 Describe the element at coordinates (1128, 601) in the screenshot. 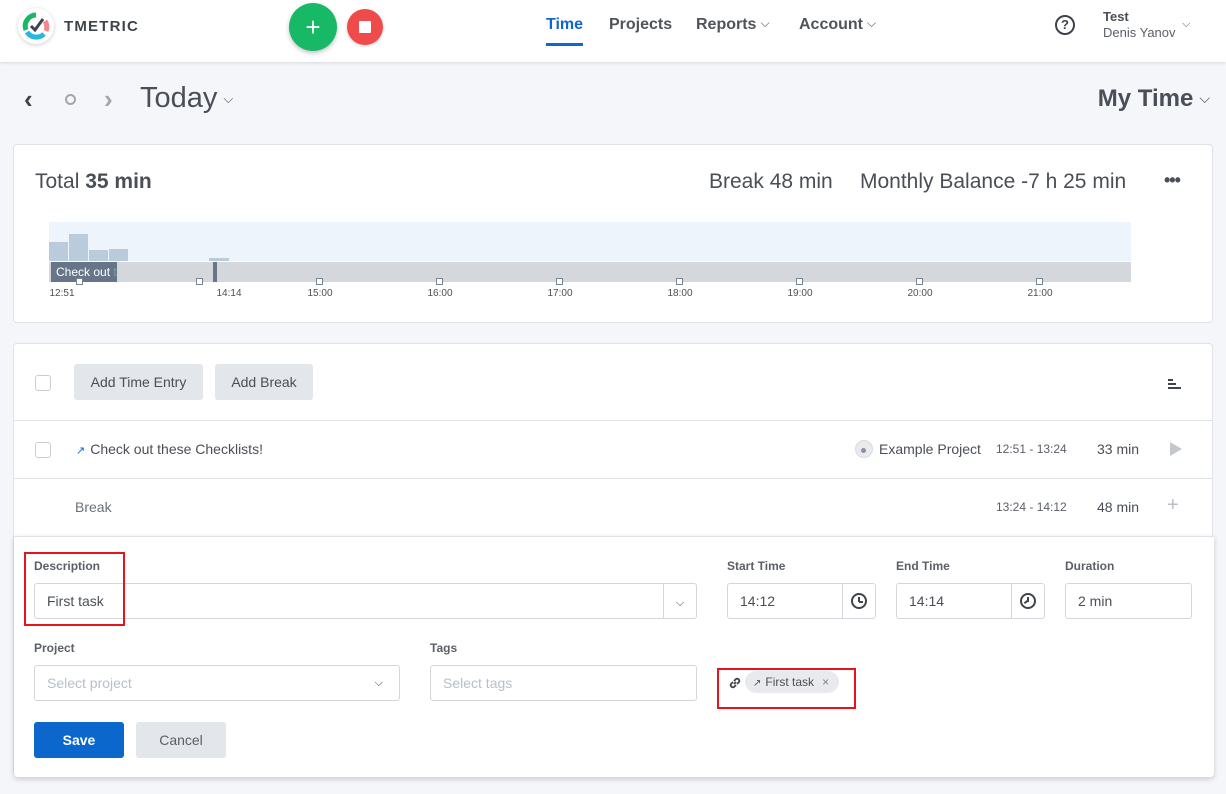

I see `duration-input: 2 min` at that location.